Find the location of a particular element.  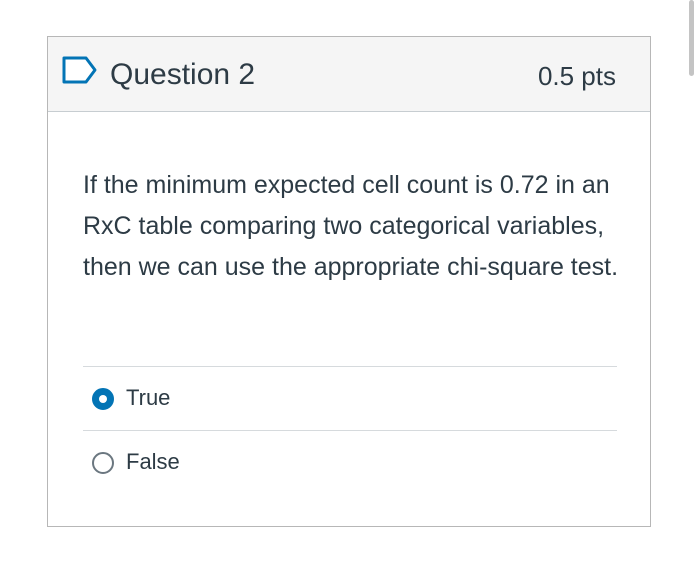

answer-label-false: False is located at coordinates (153, 461).